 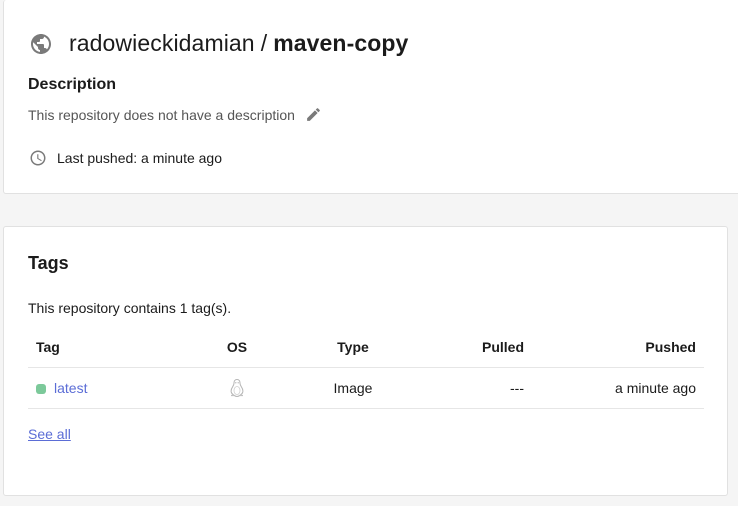 What do you see at coordinates (313, 114) in the screenshot?
I see `edit-description-pencil-icon` at bounding box center [313, 114].